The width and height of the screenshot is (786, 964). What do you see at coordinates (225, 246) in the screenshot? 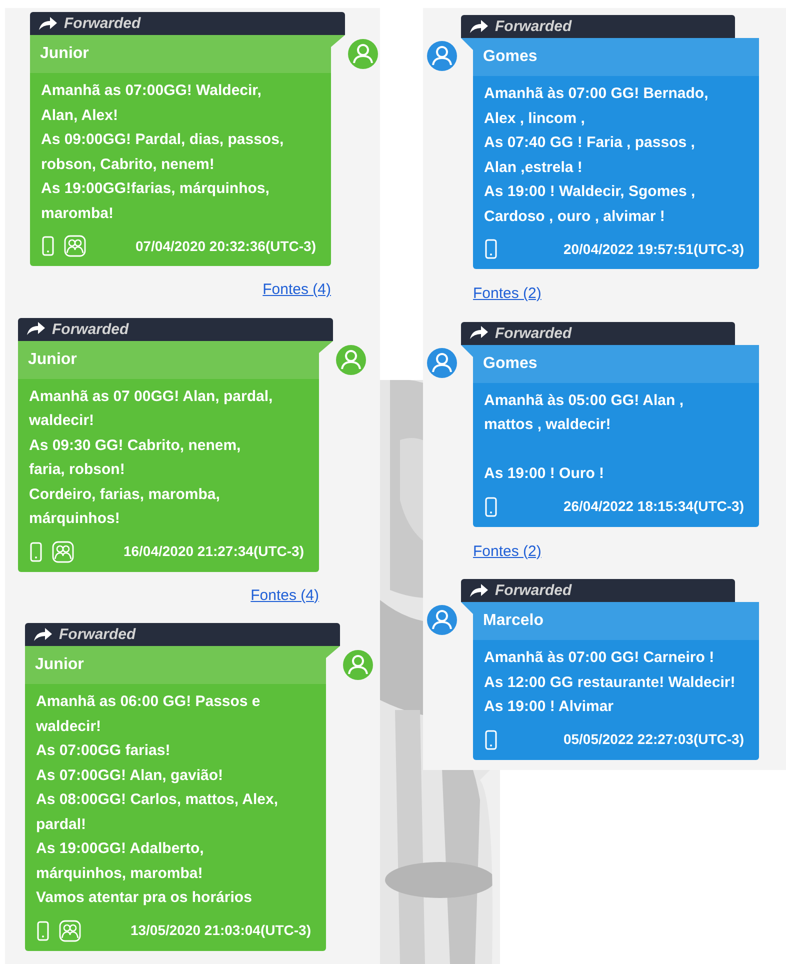
I see `timestamp: 07/04/2020 20:32:36(UTC-3)` at bounding box center [225, 246].